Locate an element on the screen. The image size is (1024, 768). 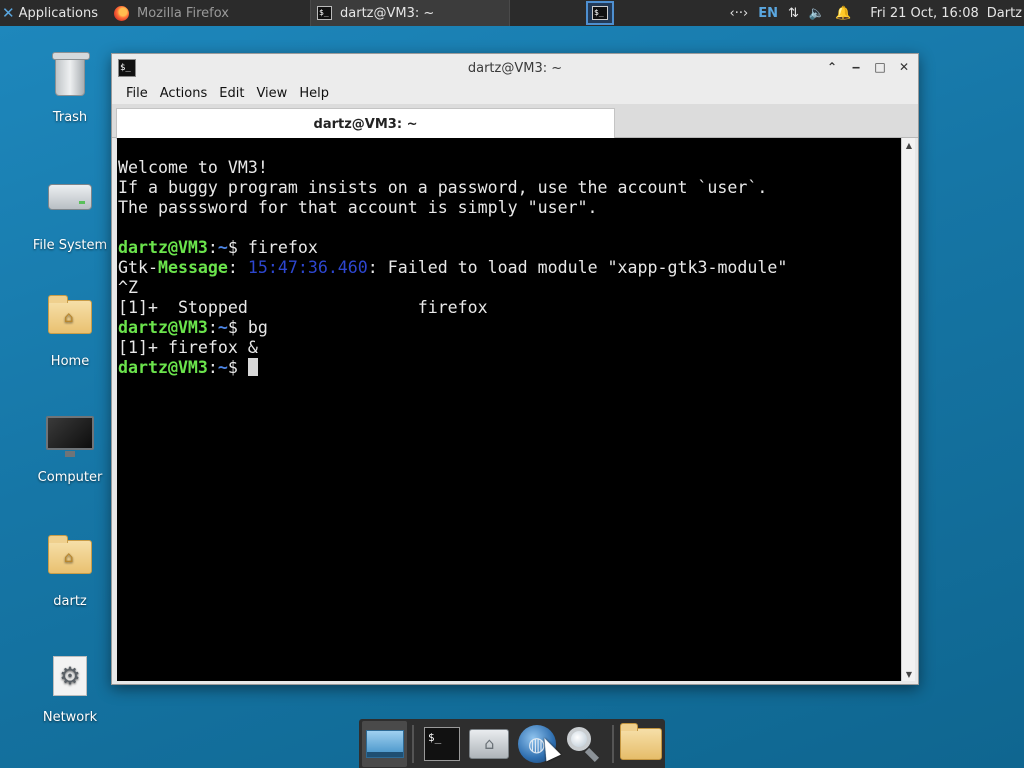
terminal-line: [1]+ firefox & is located at coordinates (188, 347).